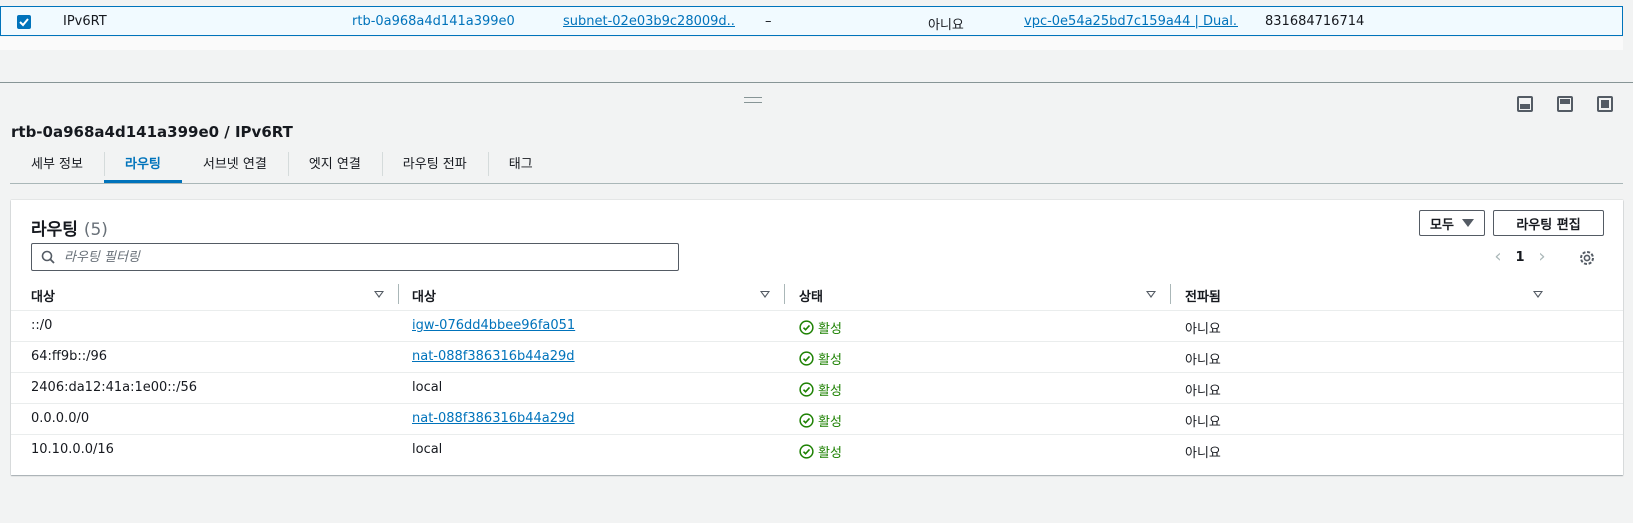 This screenshot has width=1633, height=523. I want to click on current-page: 1, so click(1520, 257).